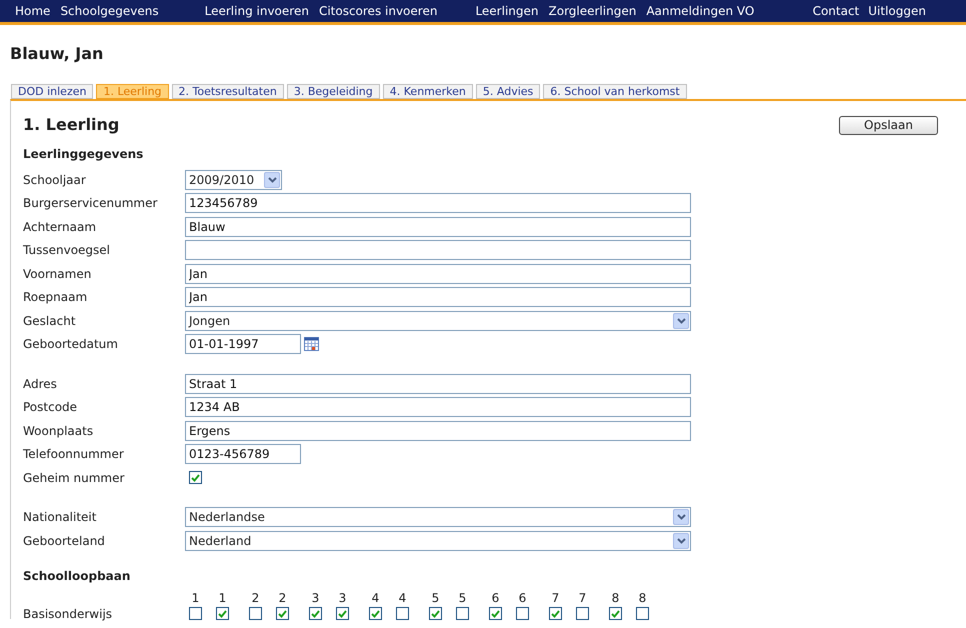 The image size is (966, 628). I want to click on nav-link: Citoscores invoeren, so click(378, 11).